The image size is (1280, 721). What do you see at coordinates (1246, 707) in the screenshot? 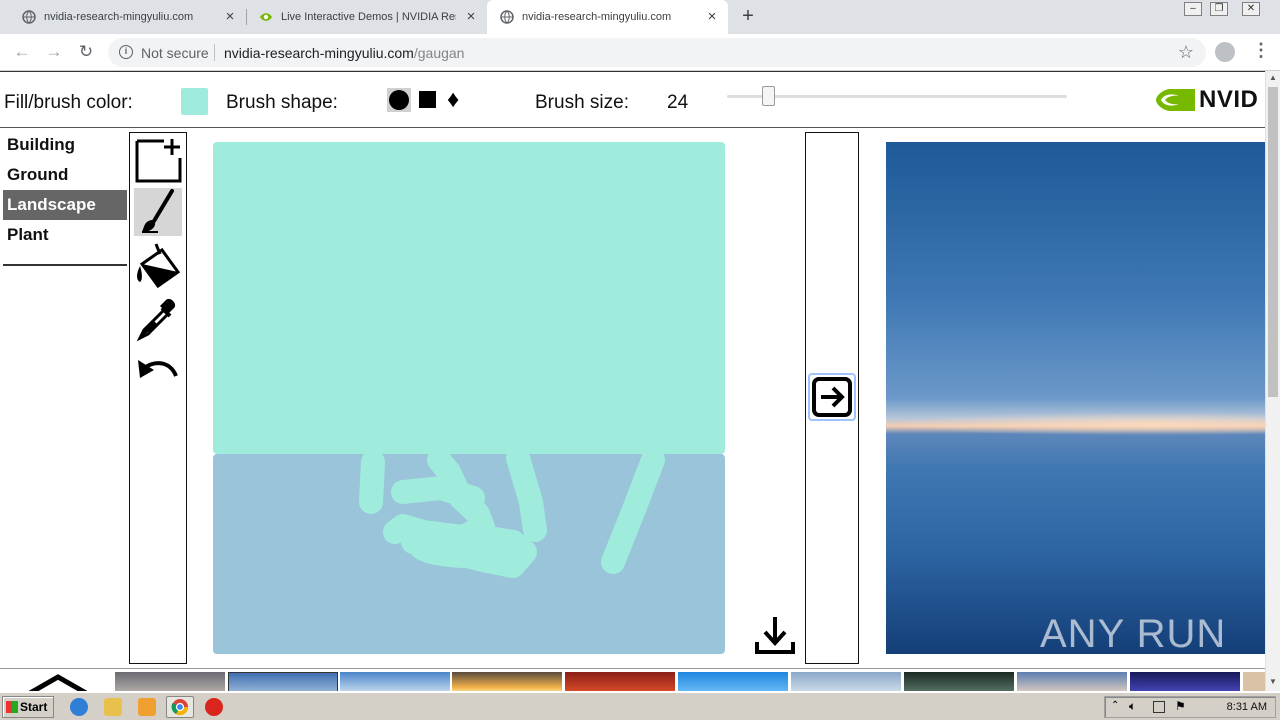
I see `clock: 8:31 AM` at bounding box center [1246, 707].